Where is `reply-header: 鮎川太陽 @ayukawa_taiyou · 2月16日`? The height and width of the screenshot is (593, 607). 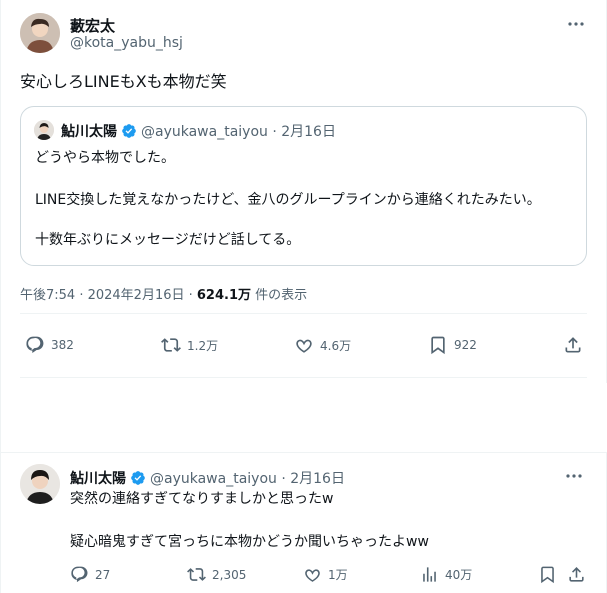
reply-header: 鮎川太陽 @ayukawa_taiyou · 2月16日 is located at coordinates (207, 478).